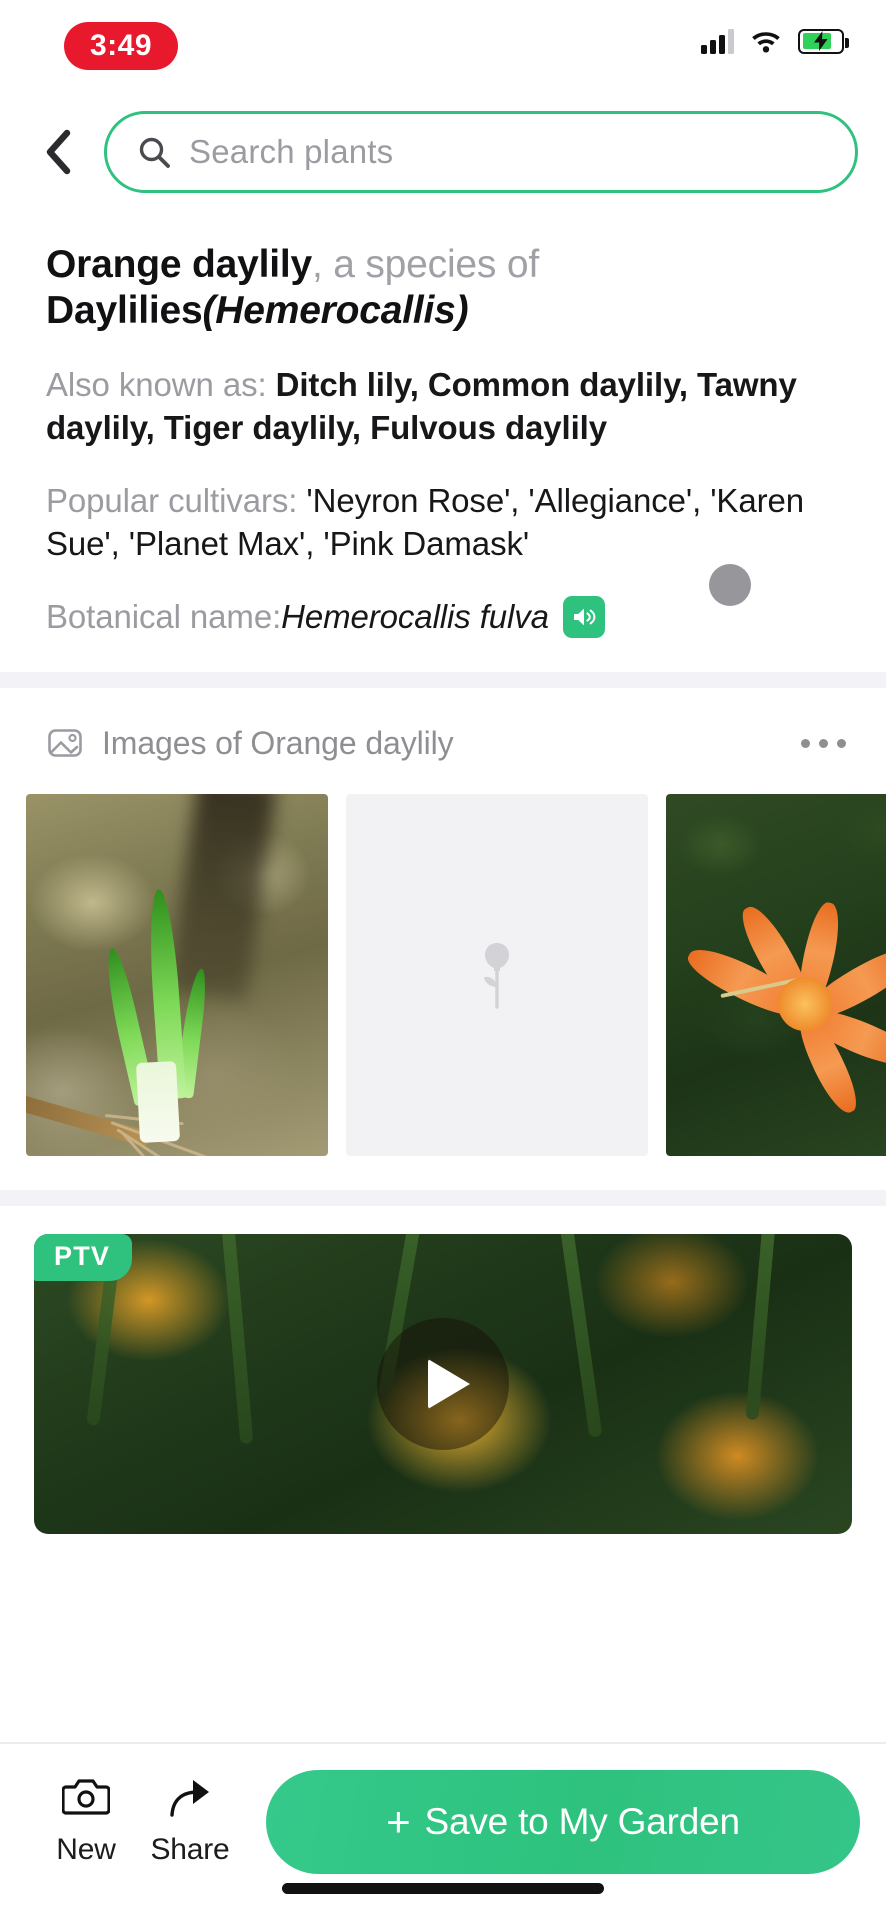 This screenshot has height=1920, width=886. I want to click on new-photo-button: New, so click(86, 1818).